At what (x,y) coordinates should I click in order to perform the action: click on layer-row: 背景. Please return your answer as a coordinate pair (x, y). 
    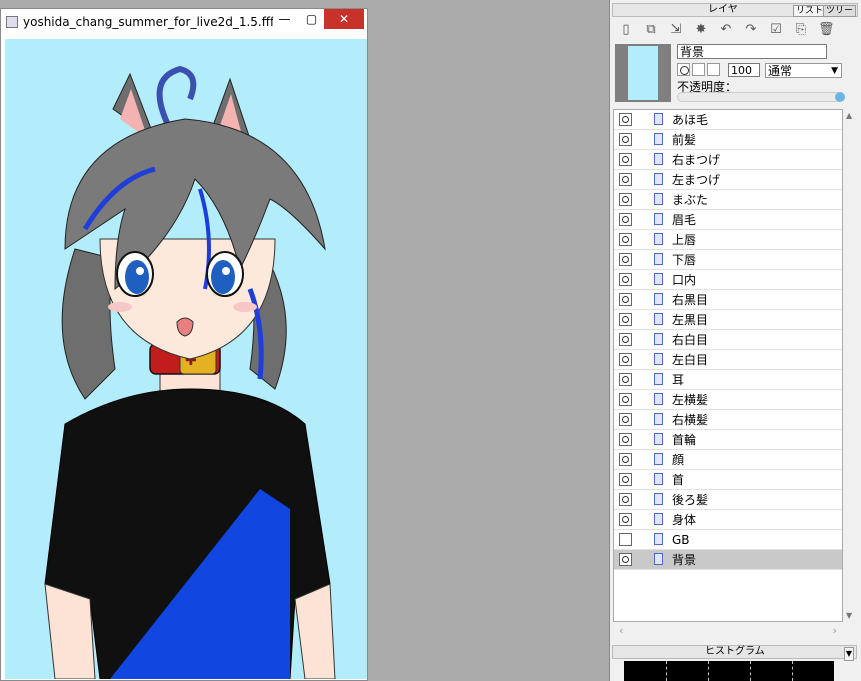
    Looking at the image, I should click on (728, 560).